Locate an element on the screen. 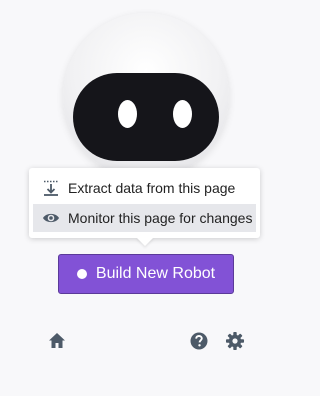 The image size is (320, 396). home-icon is located at coordinates (57, 341).